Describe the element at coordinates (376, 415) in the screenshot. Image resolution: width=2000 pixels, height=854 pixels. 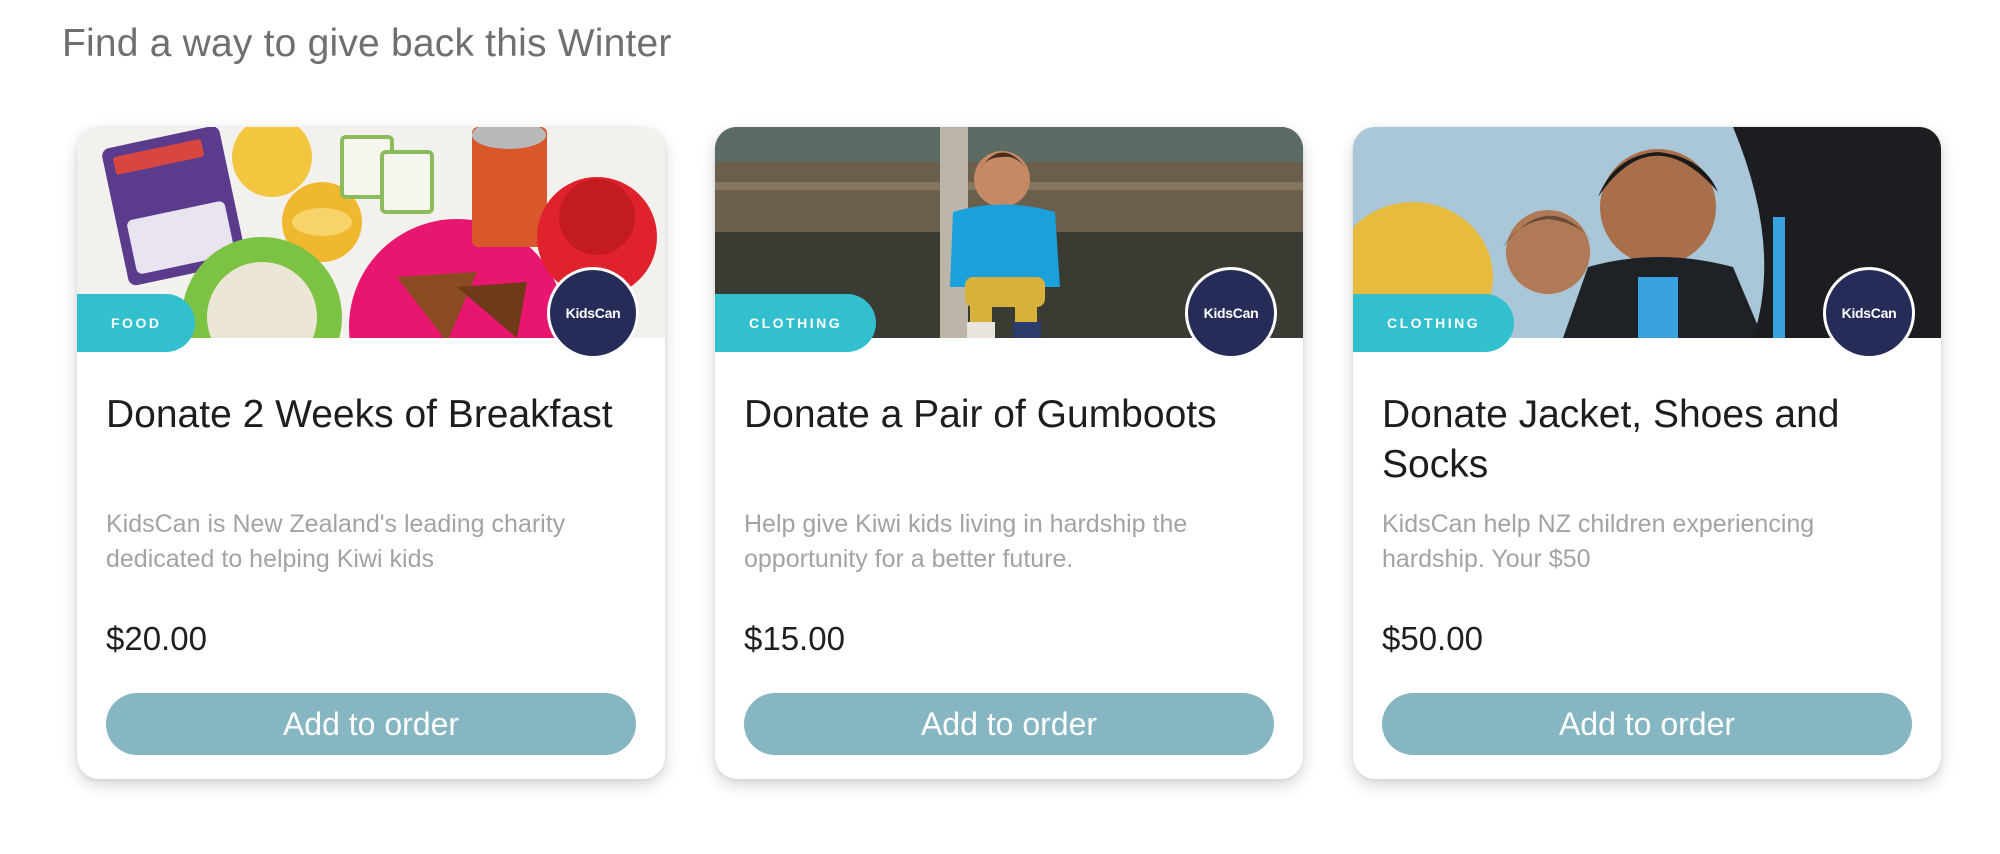
I see `card-title: Donate 2 Weeks of Breakfast` at that location.